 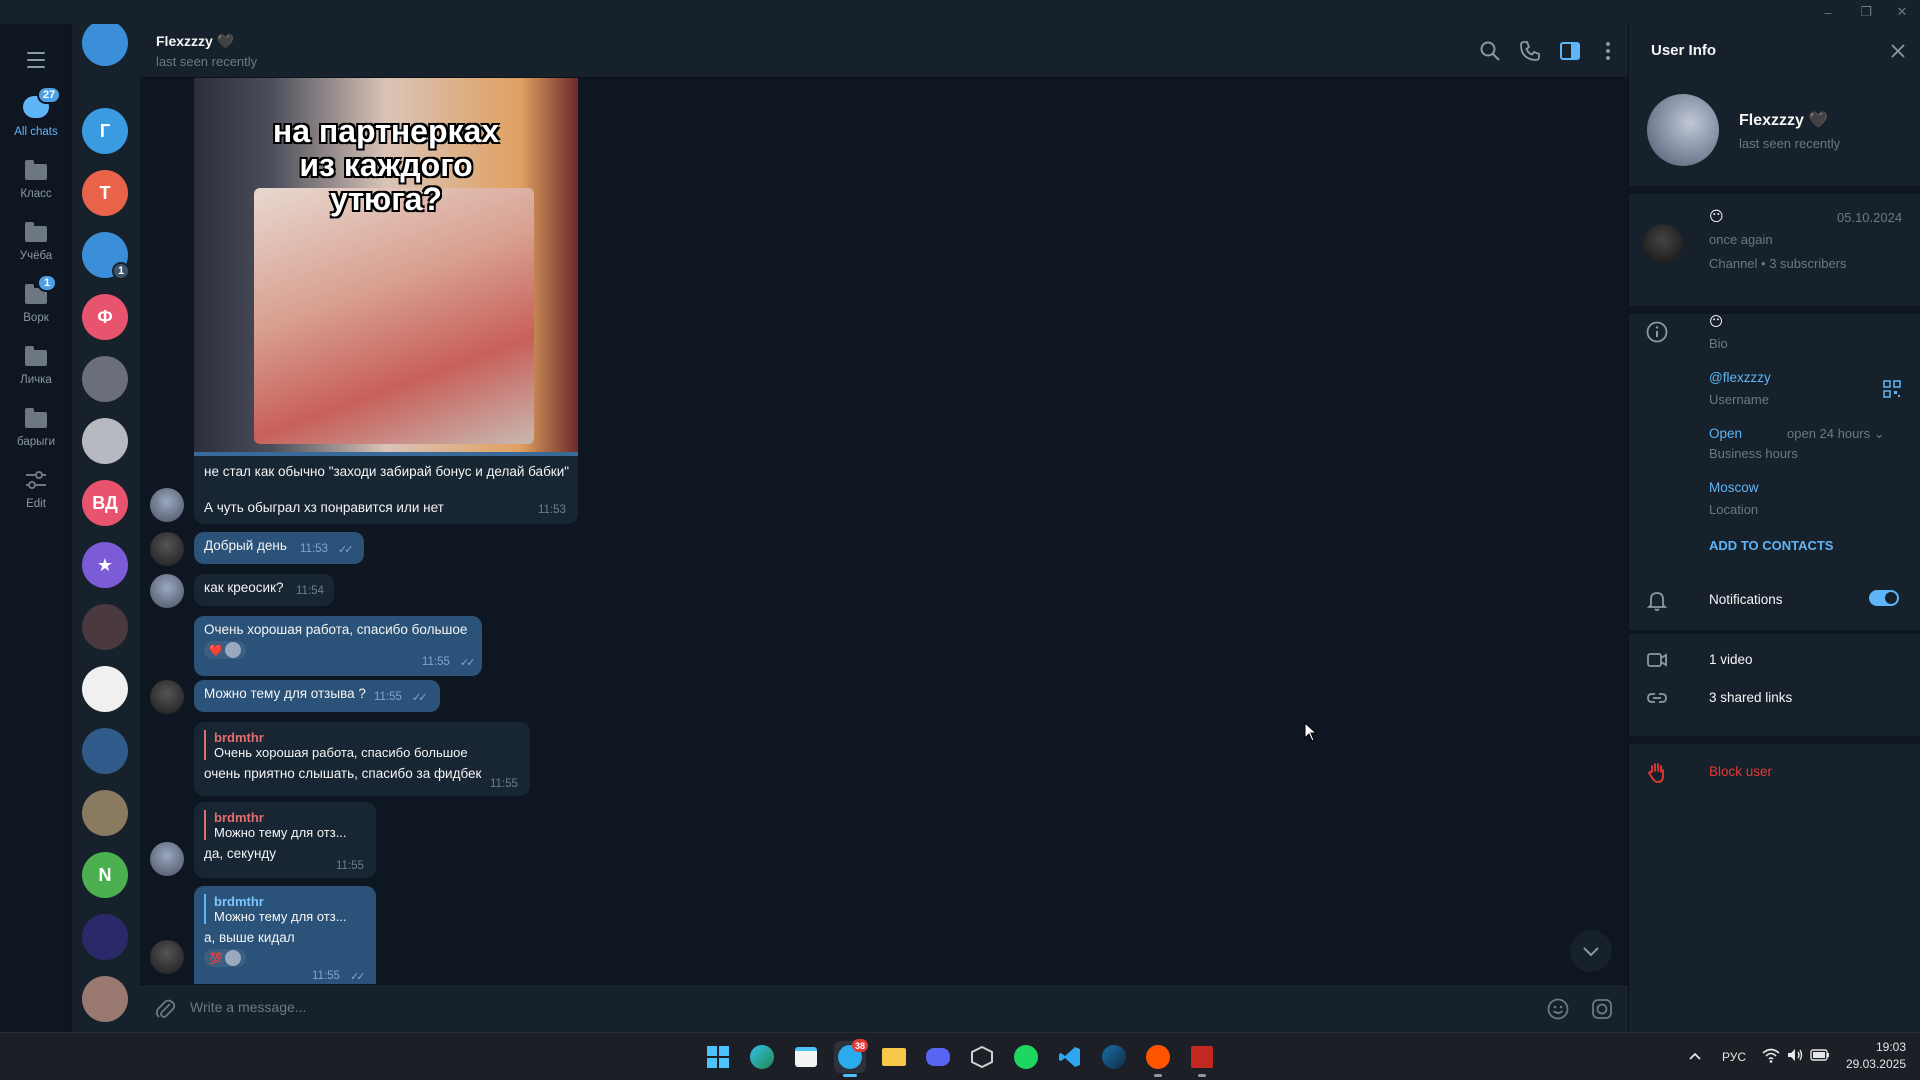 I want to click on close-icon, so click(x=1898, y=51).